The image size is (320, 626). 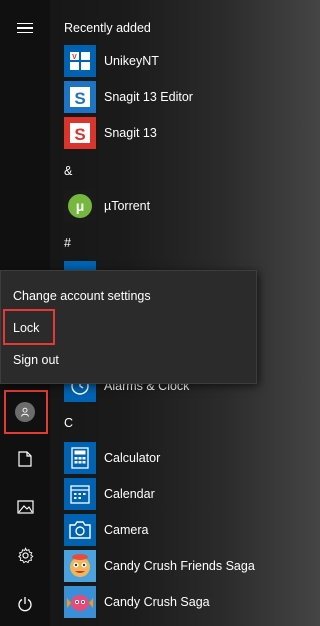 I want to click on calendar-icon, so click(x=80, y=494).